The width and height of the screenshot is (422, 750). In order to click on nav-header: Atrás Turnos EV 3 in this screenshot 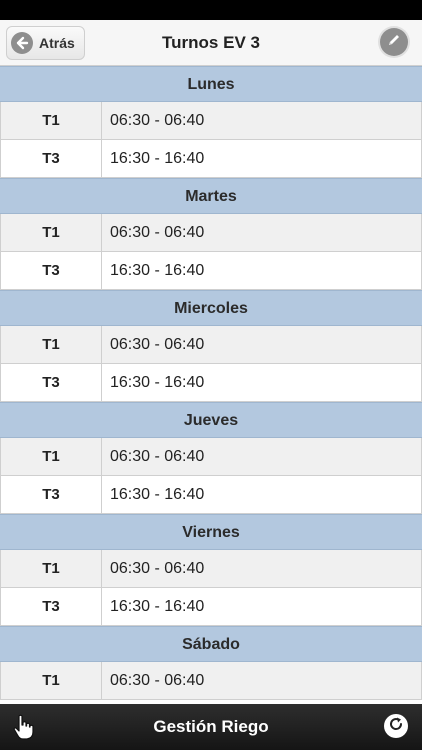, I will do `click(211, 43)`.